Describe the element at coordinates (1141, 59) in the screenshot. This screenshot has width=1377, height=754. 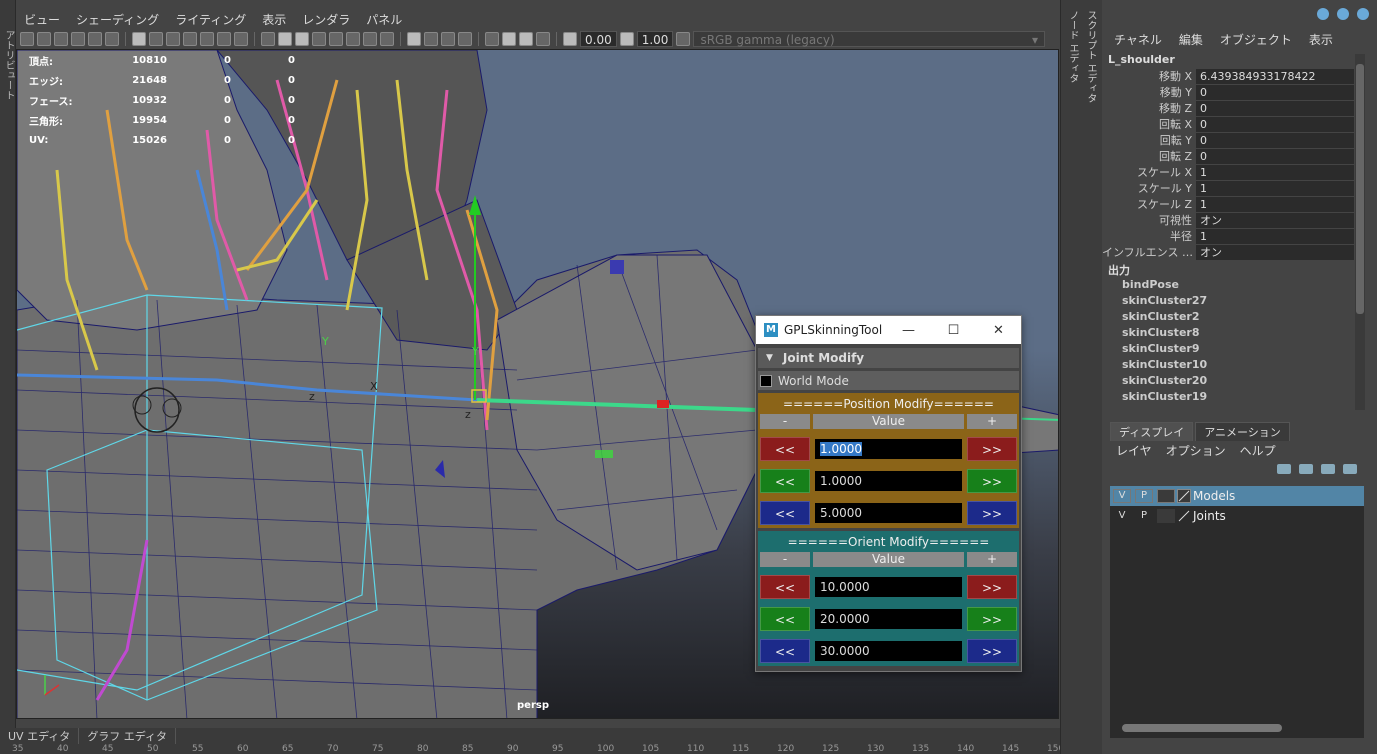
I see `selected-node-name: L_shoulder` at that location.